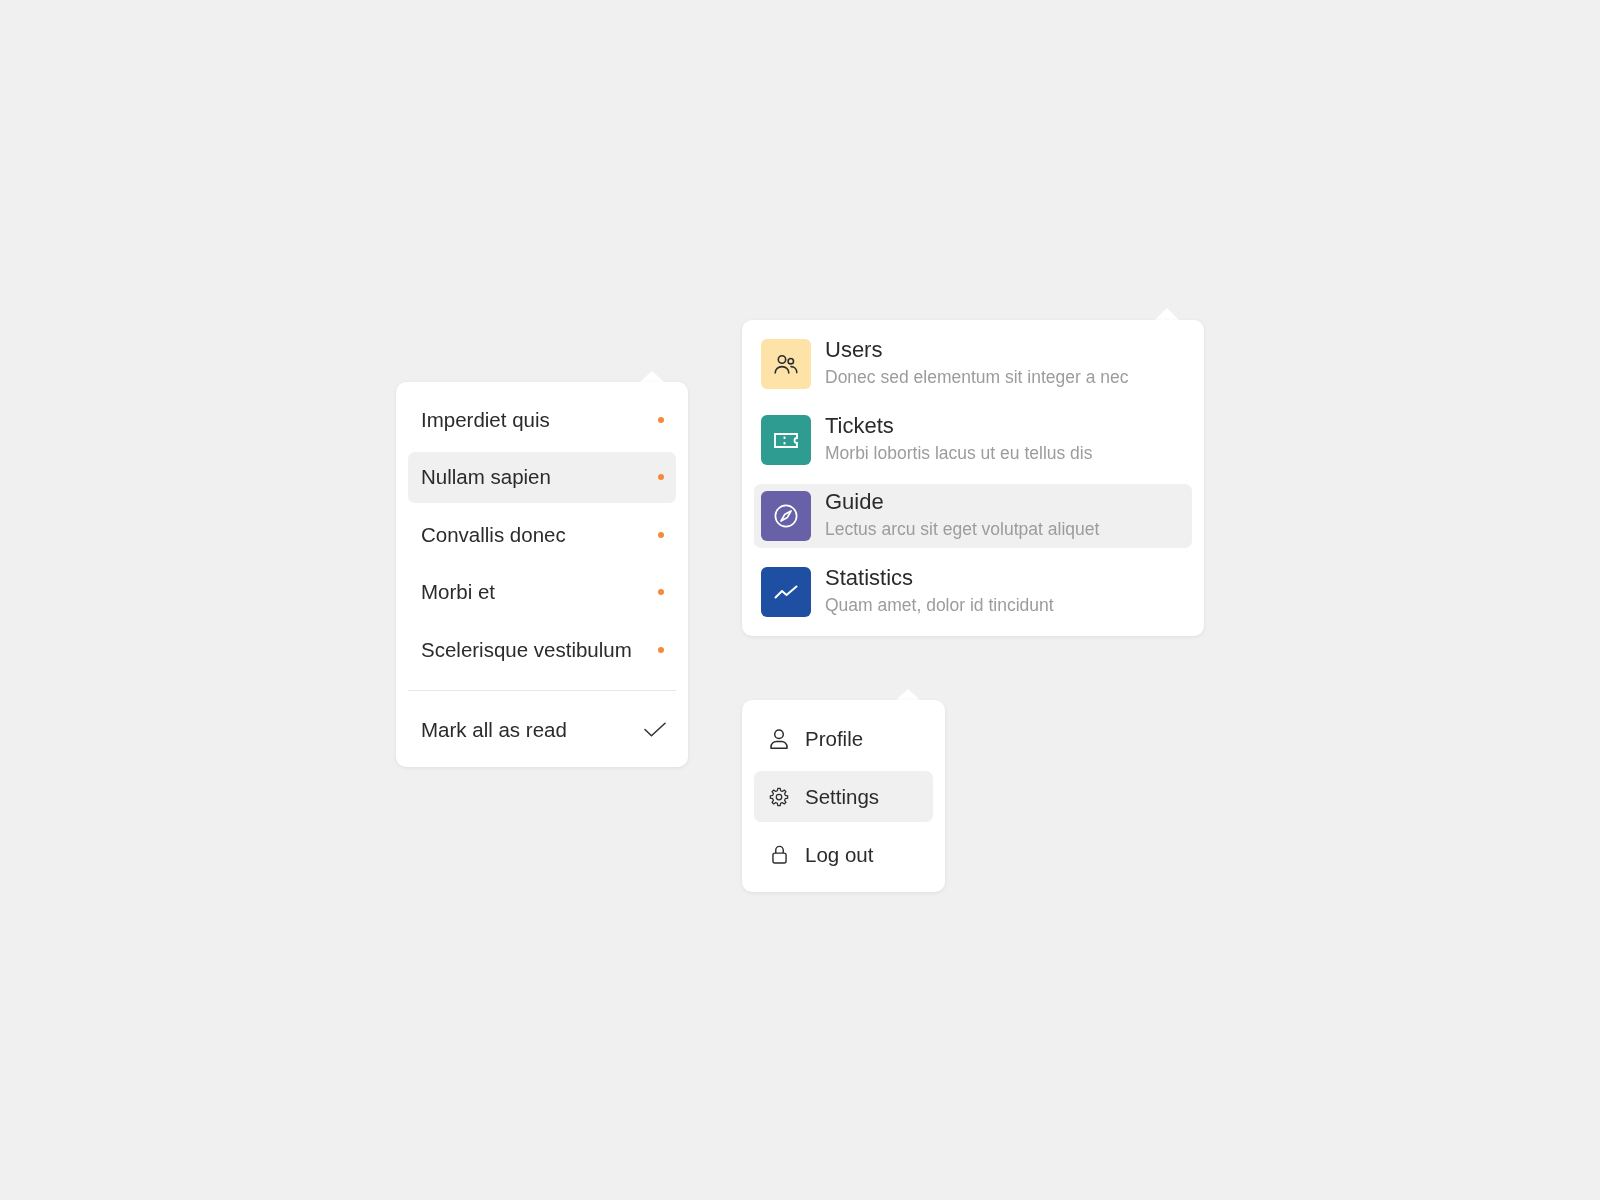 The height and width of the screenshot is (1200, 1600). I want to click on person-icon, so click(779, 738).